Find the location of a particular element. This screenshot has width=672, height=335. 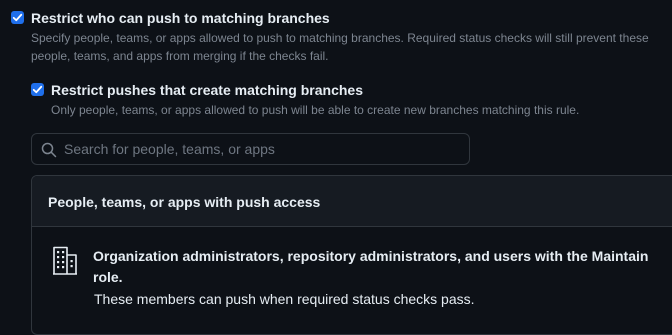

push-access-header: People, teams, or apps with push access is located at coordinates (352, 201).